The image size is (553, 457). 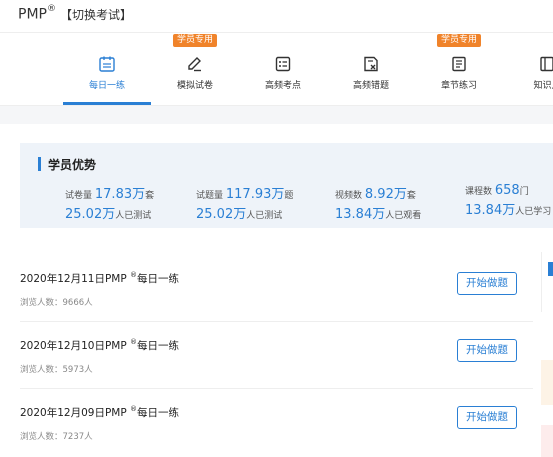 What do you see at coordinates (458, 86) in the screenshot?
I see `tab-label: 章节练习` at bounding box center [458, 86].